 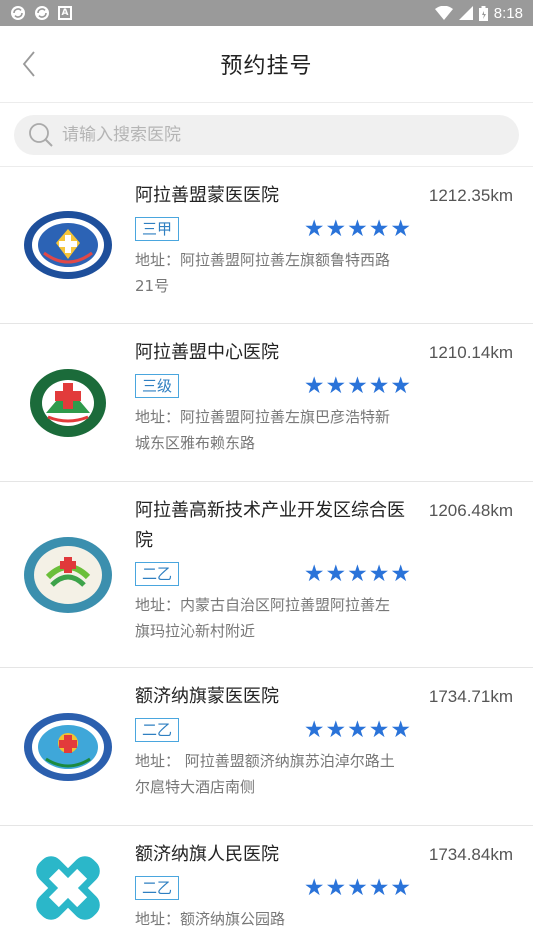 I want to click on status-time: 8:18, so click(x=508, y=13).